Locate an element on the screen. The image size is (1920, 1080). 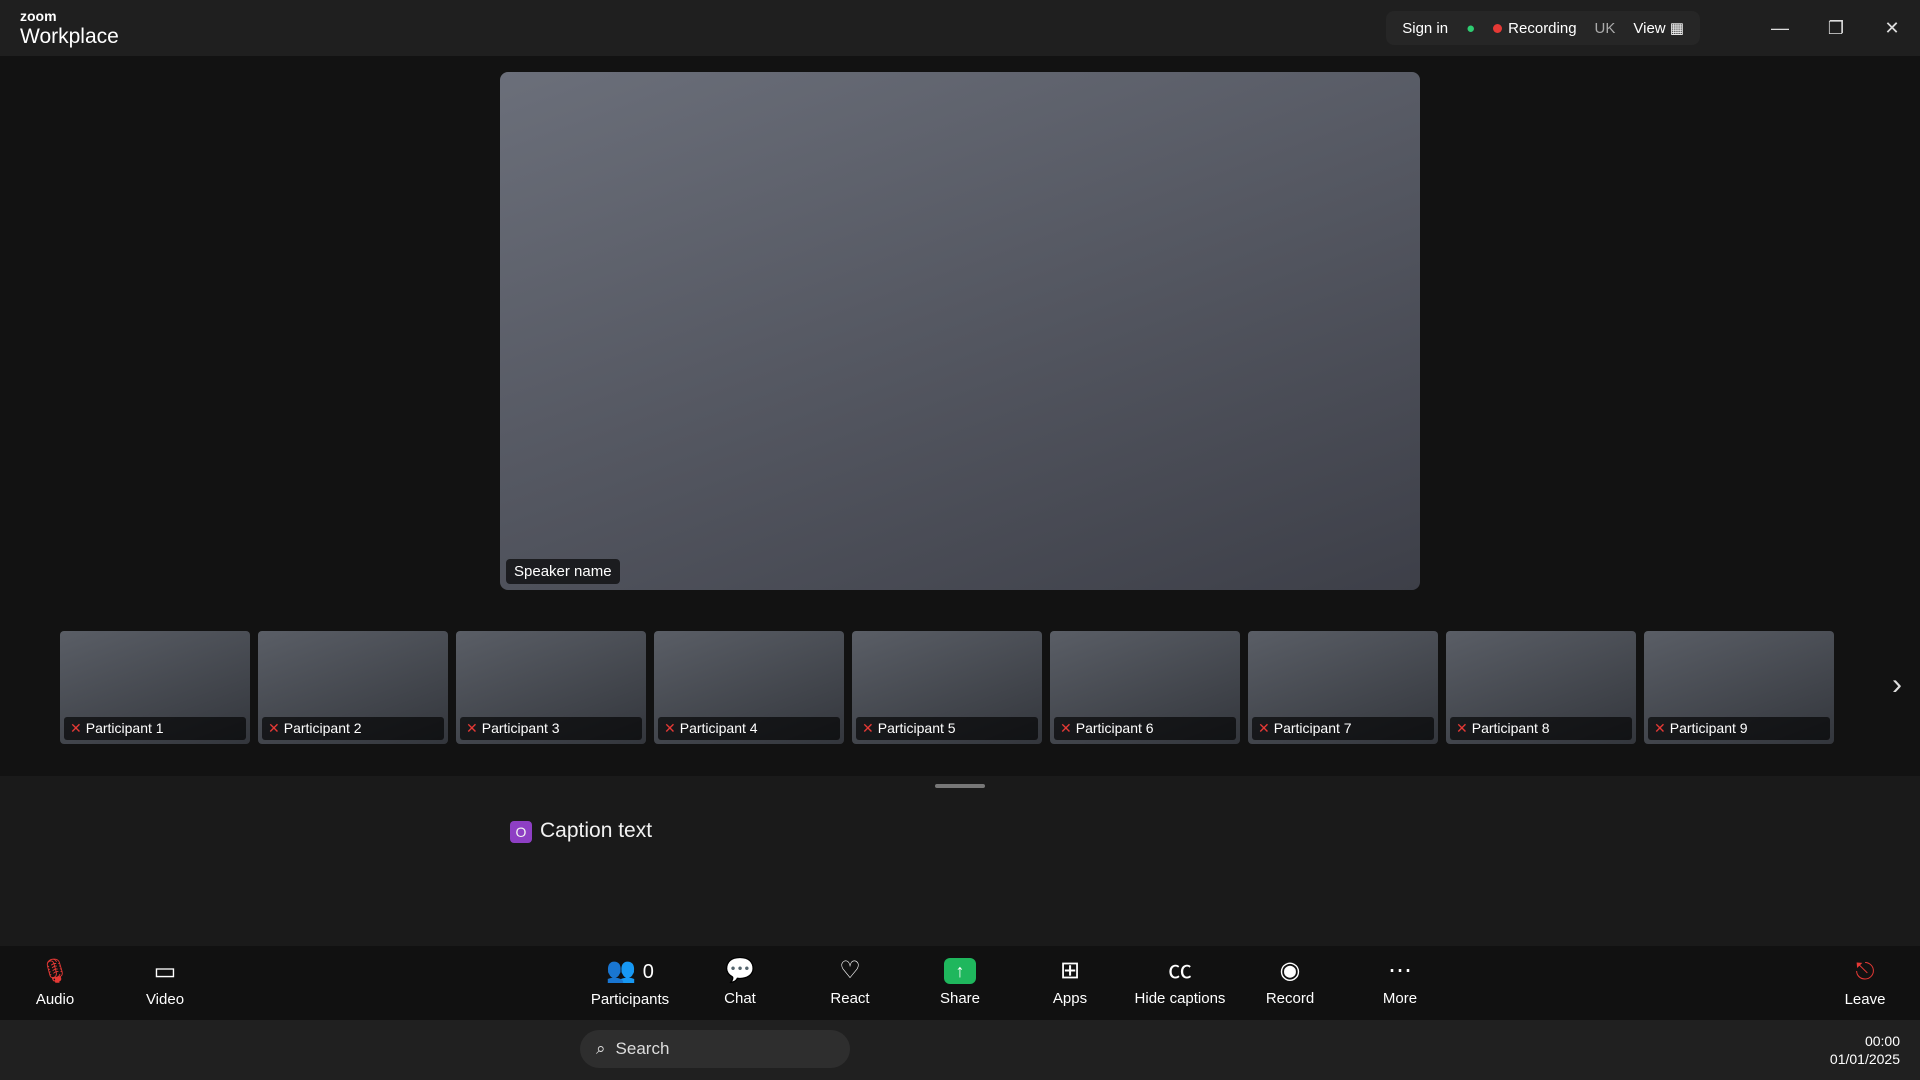
participant-tile: ✕ Participant 2 is located at coordinates (353, 687).